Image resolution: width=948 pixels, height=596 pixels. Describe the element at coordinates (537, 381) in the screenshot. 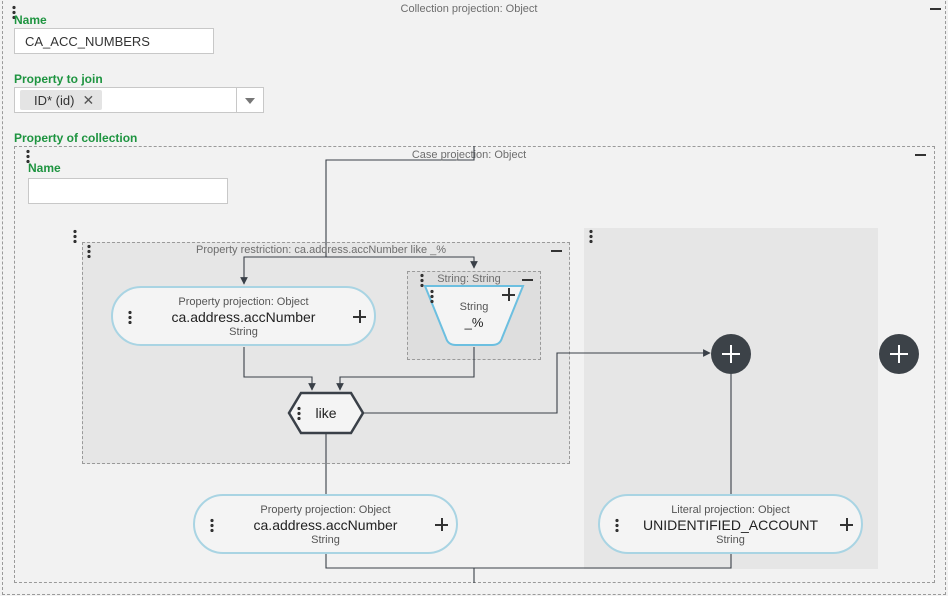

I see `connector-like-to-then` at that location.